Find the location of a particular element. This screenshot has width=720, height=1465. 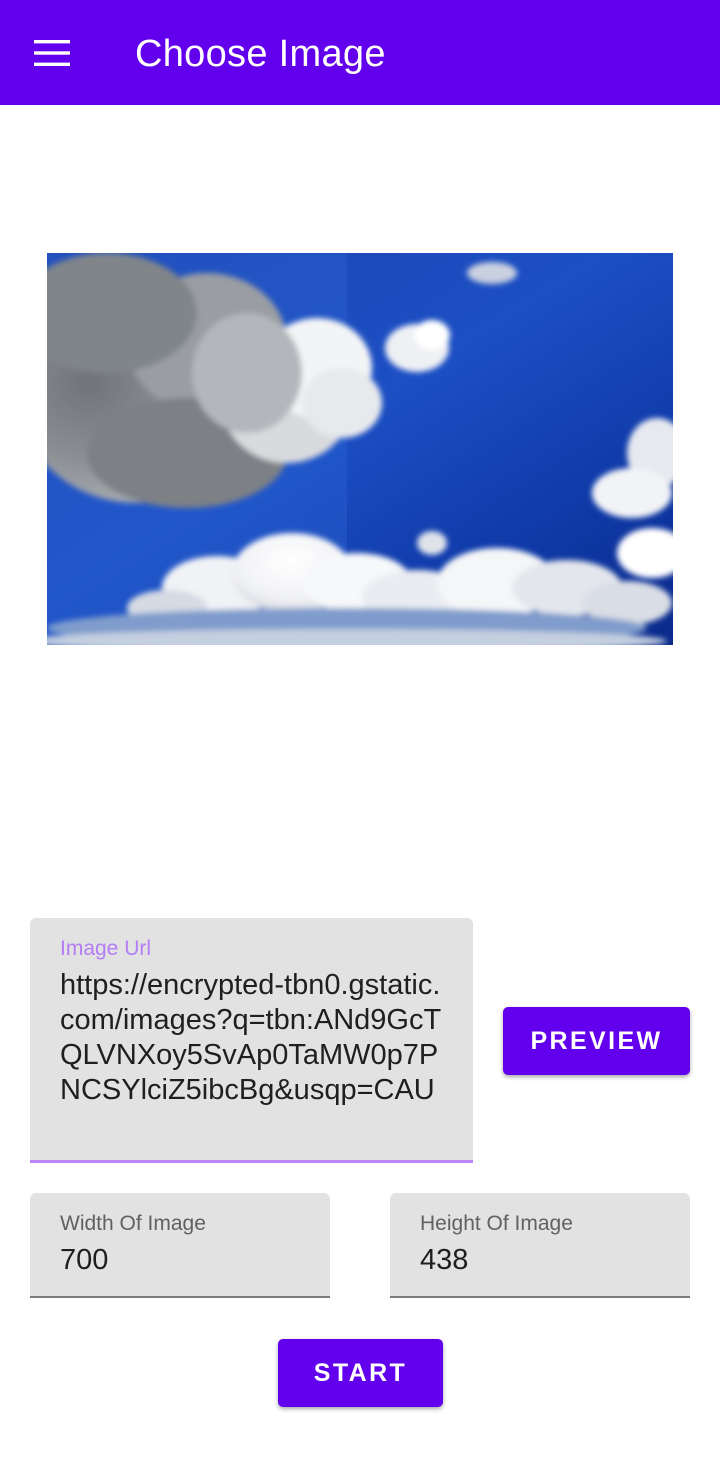

image-url-label: Image Url is located at coordinates (106, 948).